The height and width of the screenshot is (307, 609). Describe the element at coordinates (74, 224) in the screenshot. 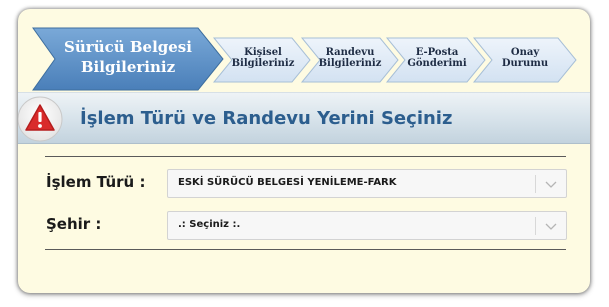

I see `sehir-label: Şehir :` at that location.